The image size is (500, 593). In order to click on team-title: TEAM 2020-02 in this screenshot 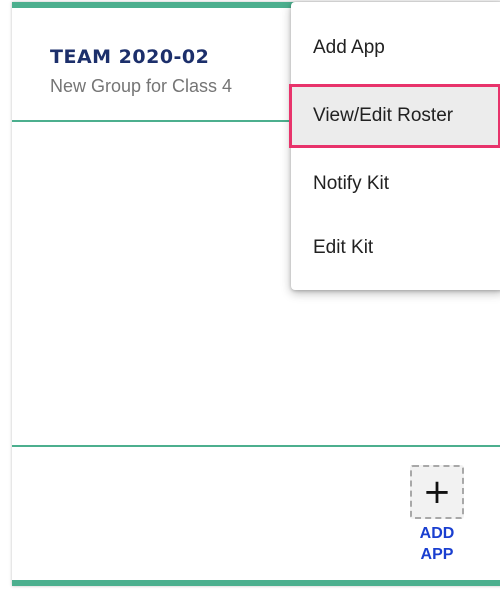, I will do `click(130, 57)`.